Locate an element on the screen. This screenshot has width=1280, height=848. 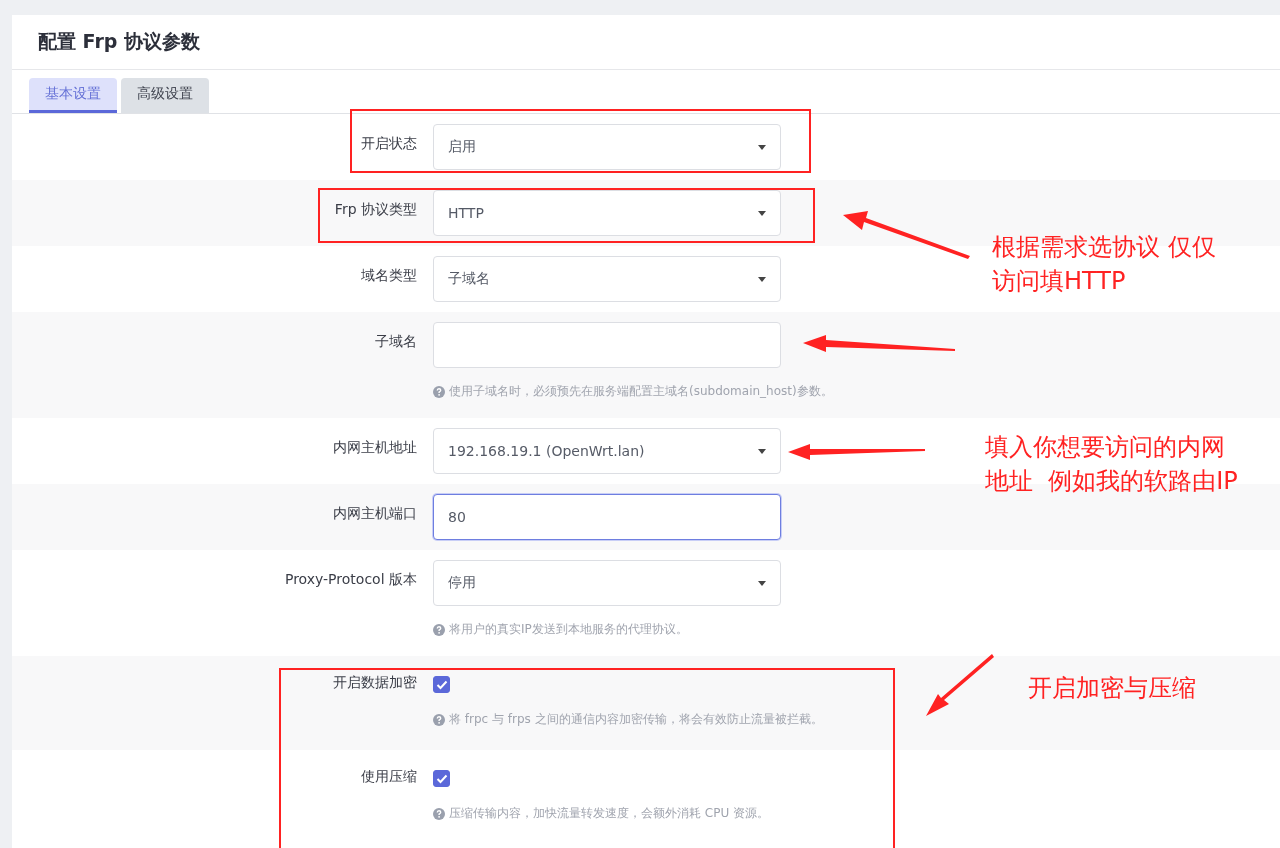
arrow is located at coordinates (960, 685).